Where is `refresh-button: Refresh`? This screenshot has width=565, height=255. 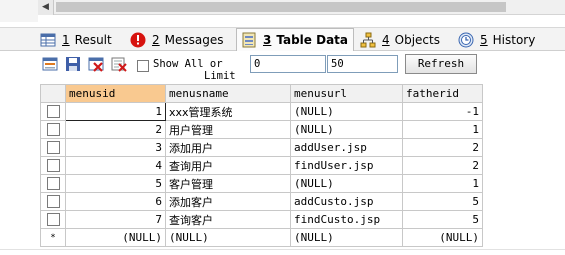
refresh-button: Refresh is located at coordinates (441, 64).